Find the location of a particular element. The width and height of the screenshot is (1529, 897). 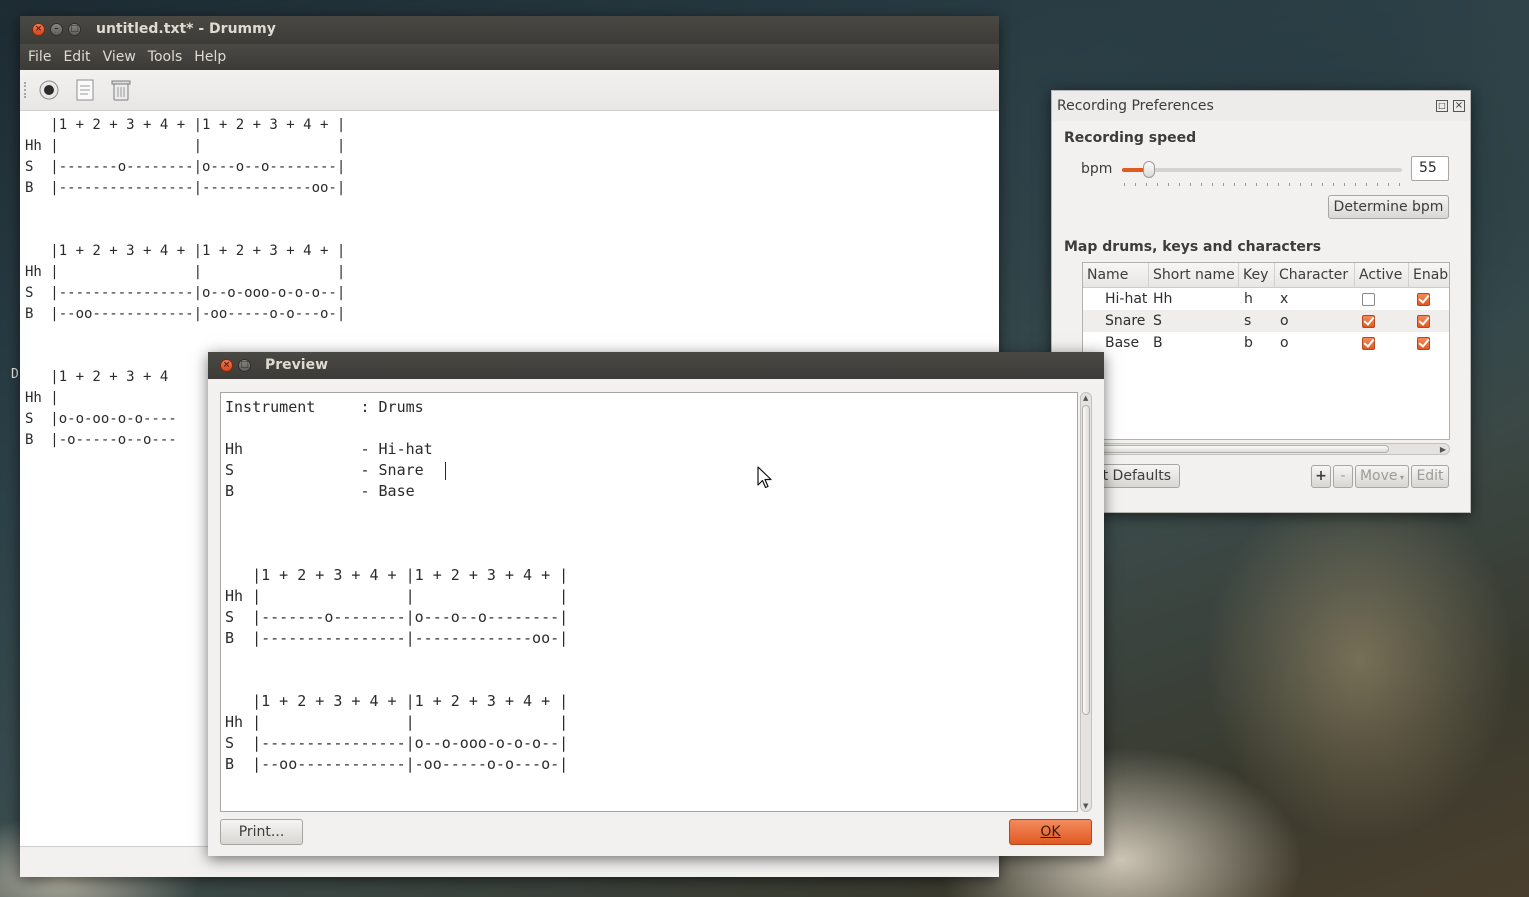

mouse-pointer-icon is located at coordinates (765, 480).